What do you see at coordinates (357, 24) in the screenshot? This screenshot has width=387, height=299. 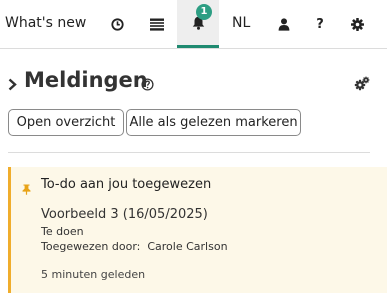 I see `gear-icon` at bounding box center [357, 24].